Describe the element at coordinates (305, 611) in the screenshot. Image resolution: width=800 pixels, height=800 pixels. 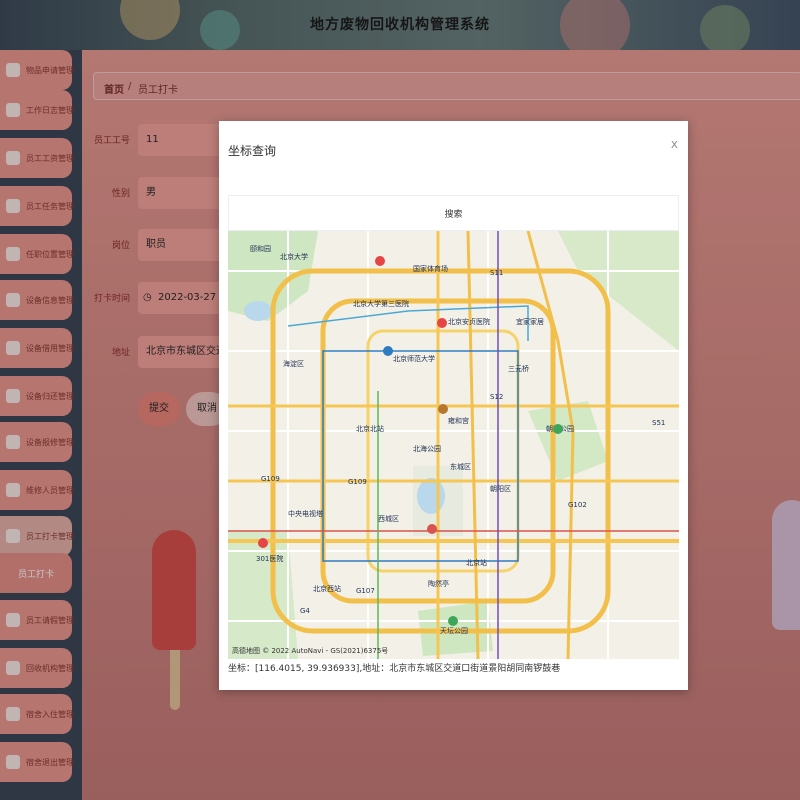
I see `map-label-g4: G4` at that location.